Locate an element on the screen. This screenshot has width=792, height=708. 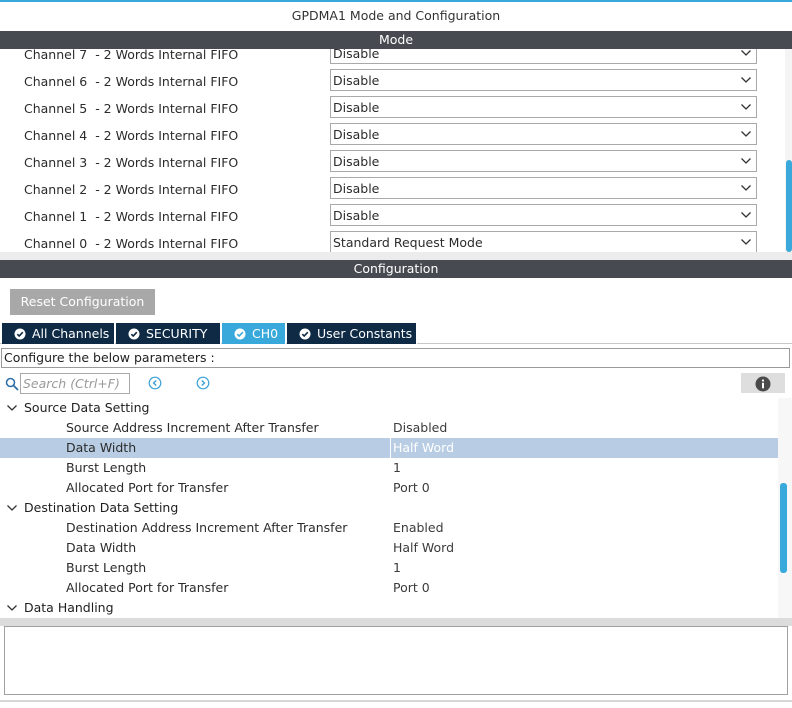
mode-row: Channel 7 - 2 Words Internal FIFO Disable is located at coordinates (392, 59).